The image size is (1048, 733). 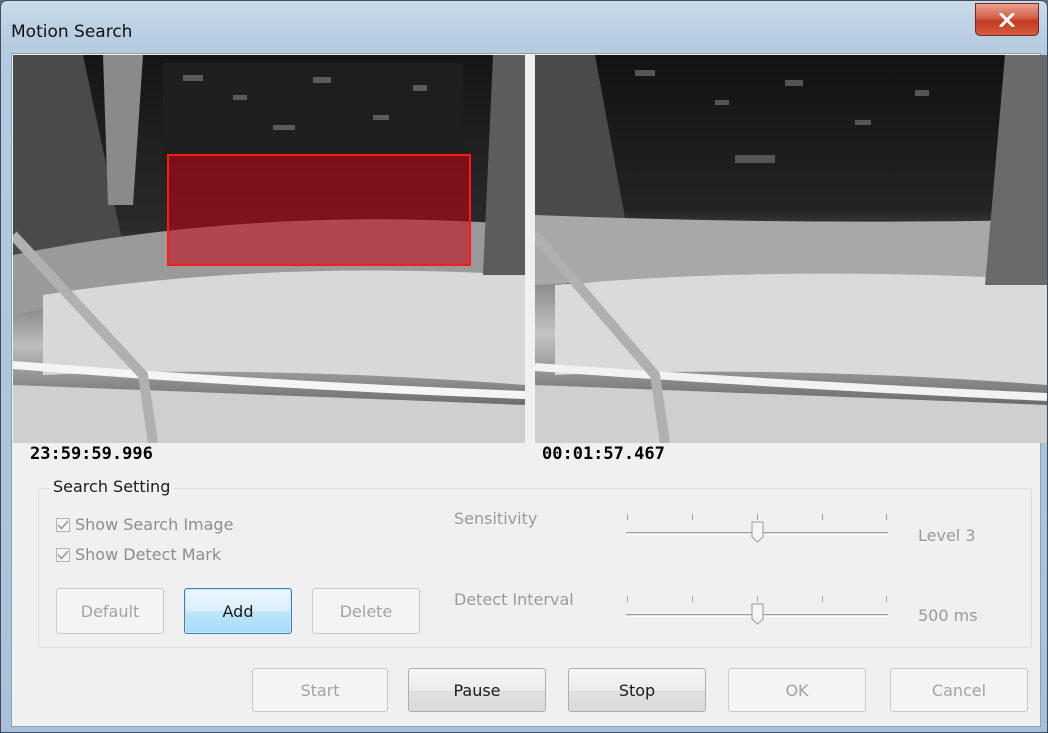 I want to click on delete-button: Delete, so click(x=366, y=611).